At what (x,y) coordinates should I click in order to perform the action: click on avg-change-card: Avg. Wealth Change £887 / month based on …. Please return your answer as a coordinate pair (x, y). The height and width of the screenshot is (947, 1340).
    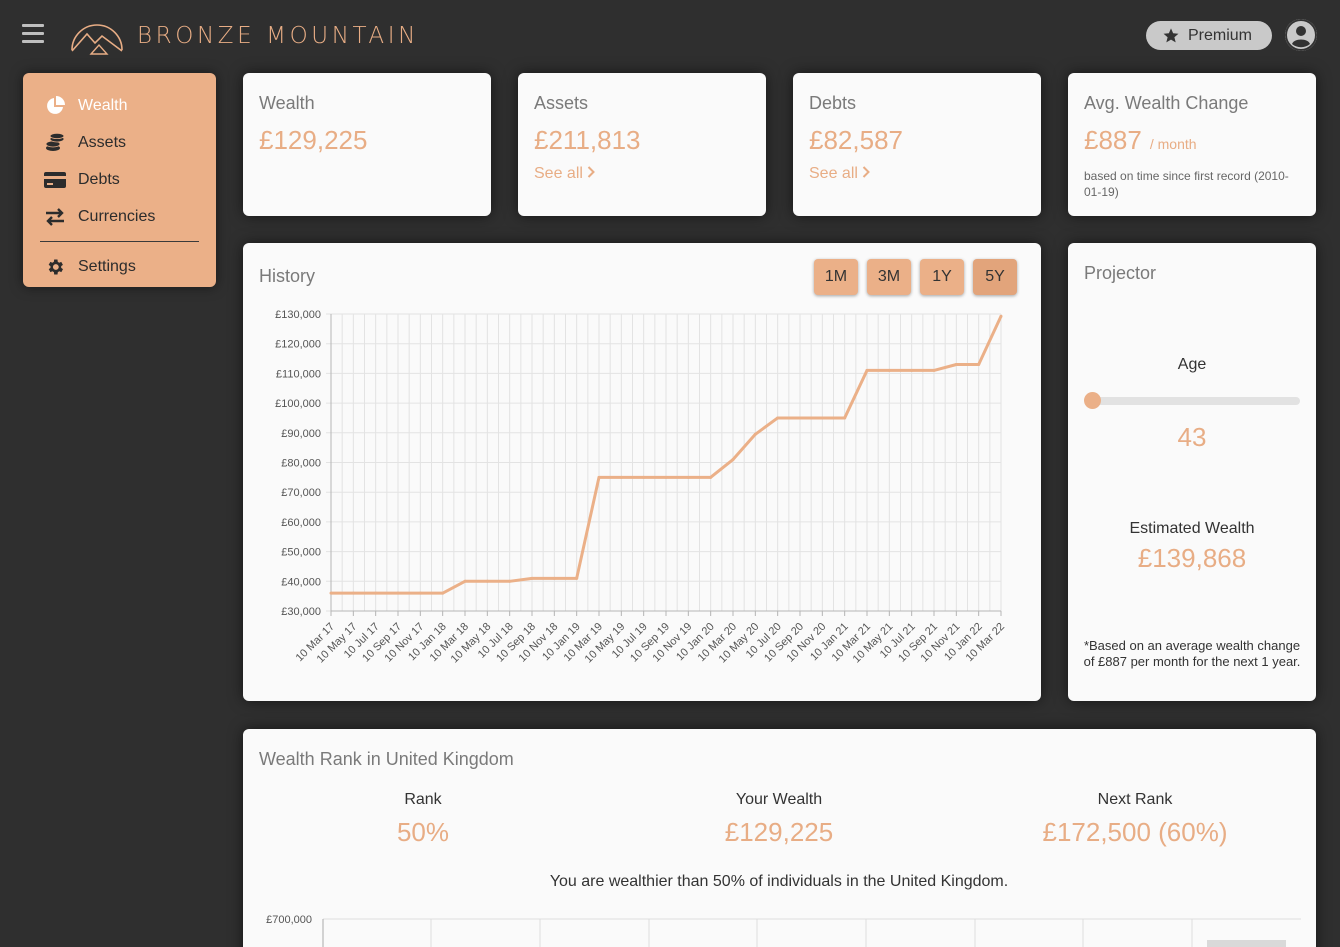
    Looking at the image, I should click on (1192, 144).